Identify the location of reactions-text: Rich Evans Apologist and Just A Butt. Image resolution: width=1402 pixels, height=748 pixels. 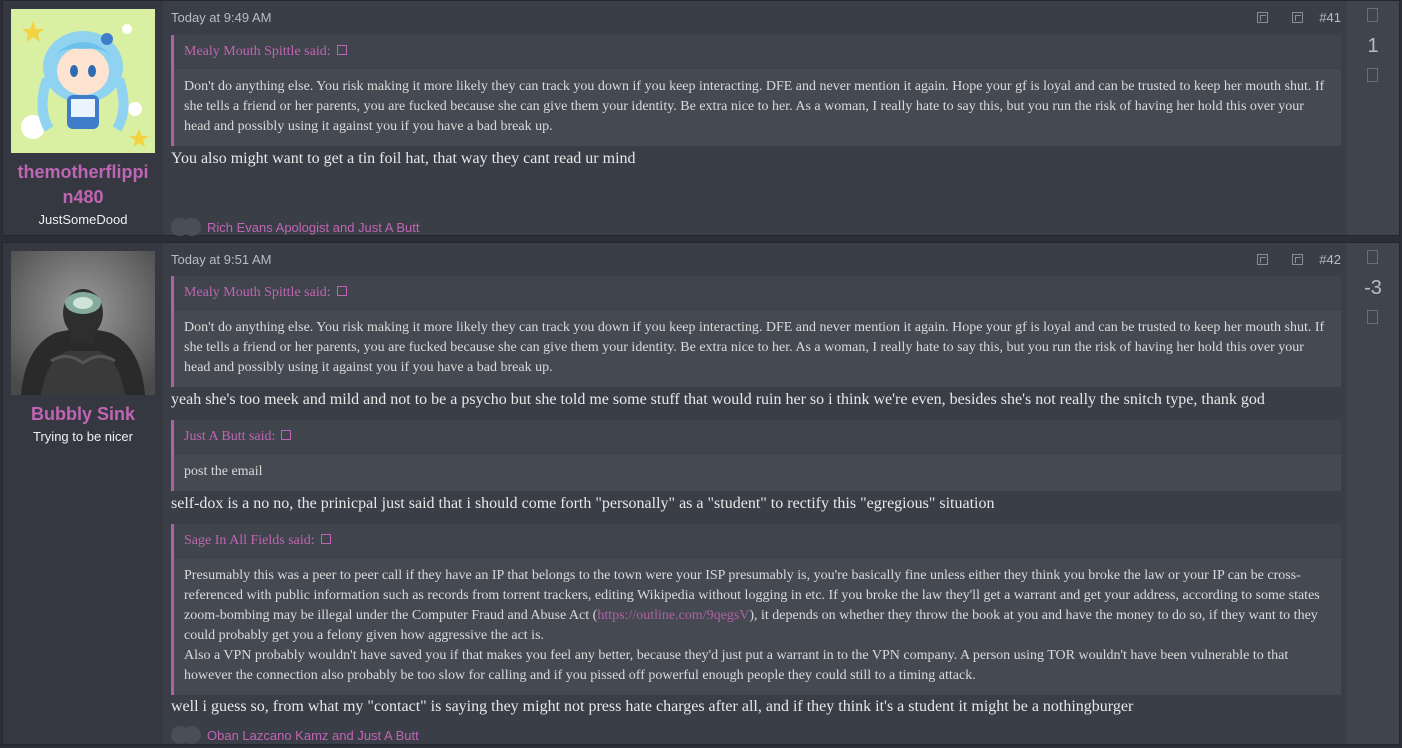
(313, 227).